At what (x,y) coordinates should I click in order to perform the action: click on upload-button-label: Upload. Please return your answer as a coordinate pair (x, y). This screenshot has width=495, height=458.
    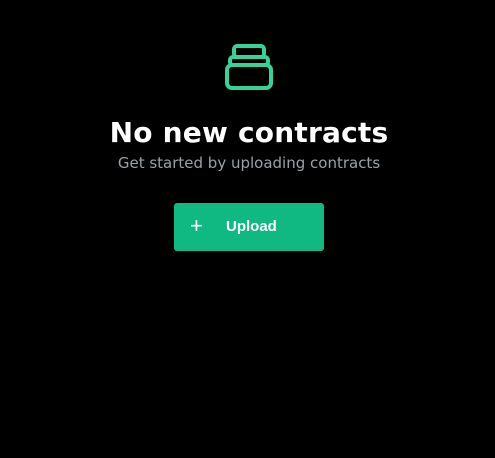
    Looking at the image, I should click on (251, 226).